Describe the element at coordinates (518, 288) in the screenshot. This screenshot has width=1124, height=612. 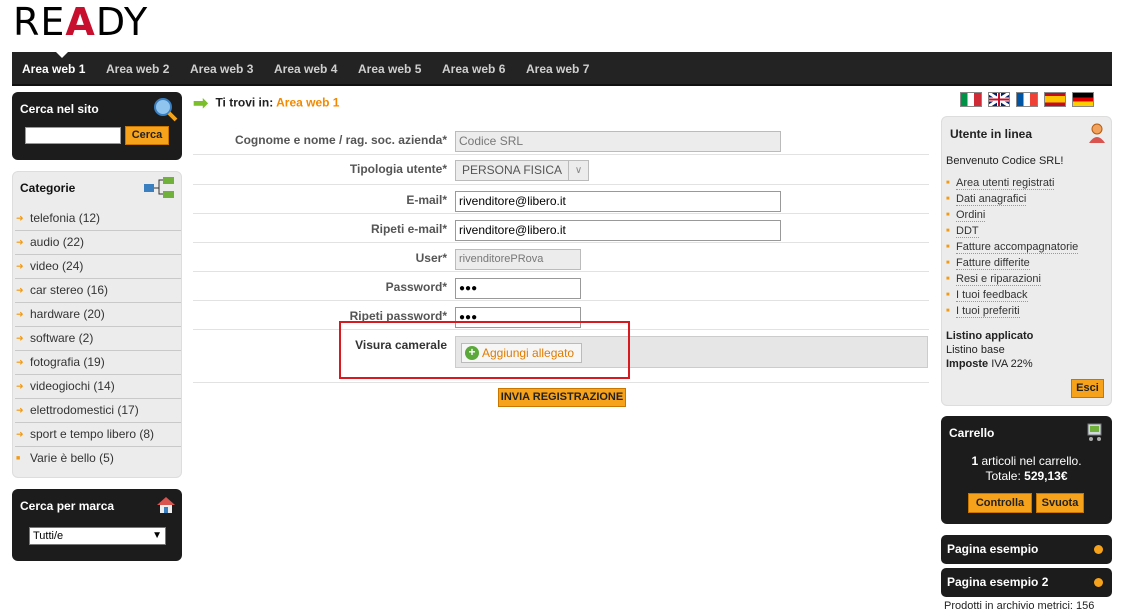
I see `password-field: ●●●` at that location.